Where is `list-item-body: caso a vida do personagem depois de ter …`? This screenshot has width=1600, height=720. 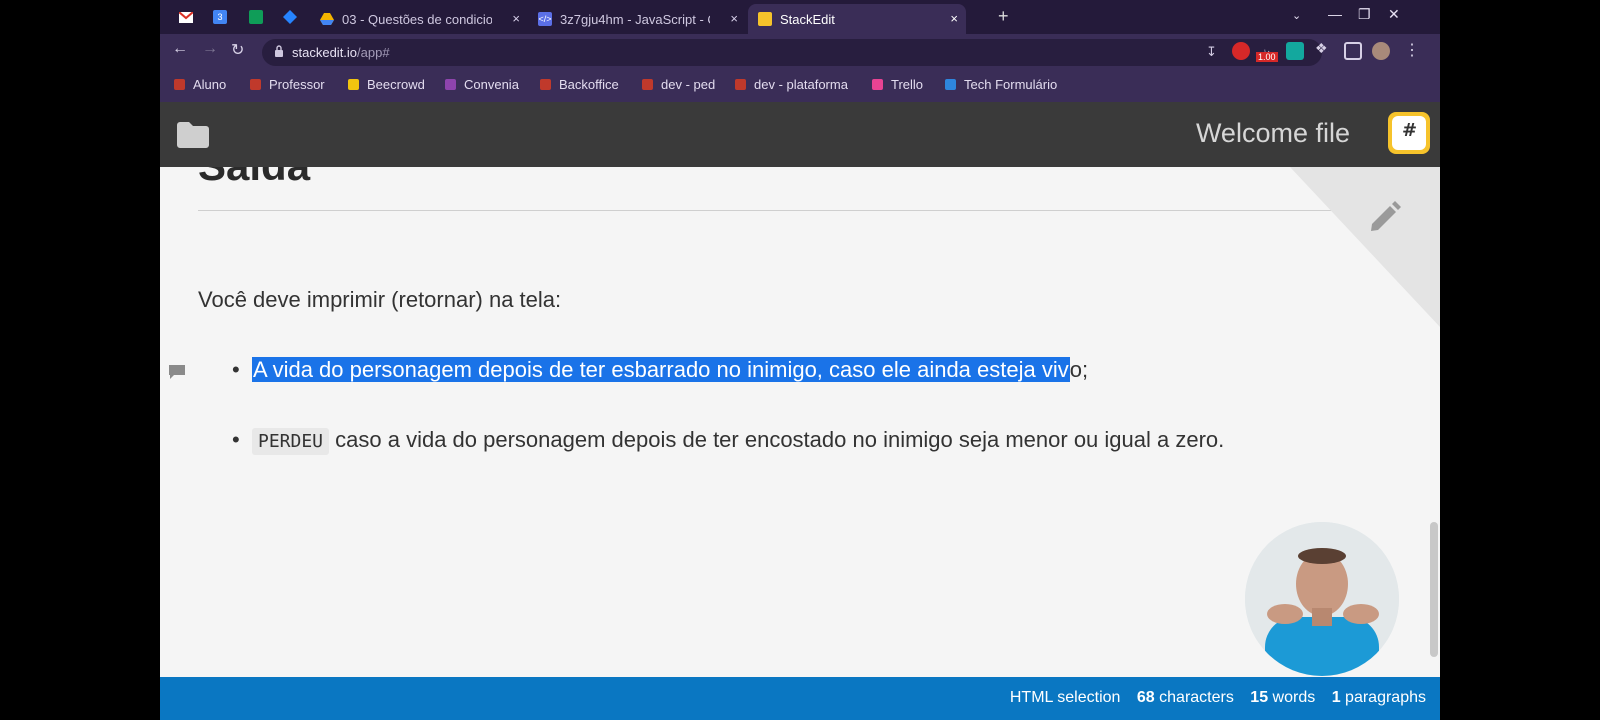 list-item-body: caso a vida do personagem depois de ter … is located at coordinates (777, 439).